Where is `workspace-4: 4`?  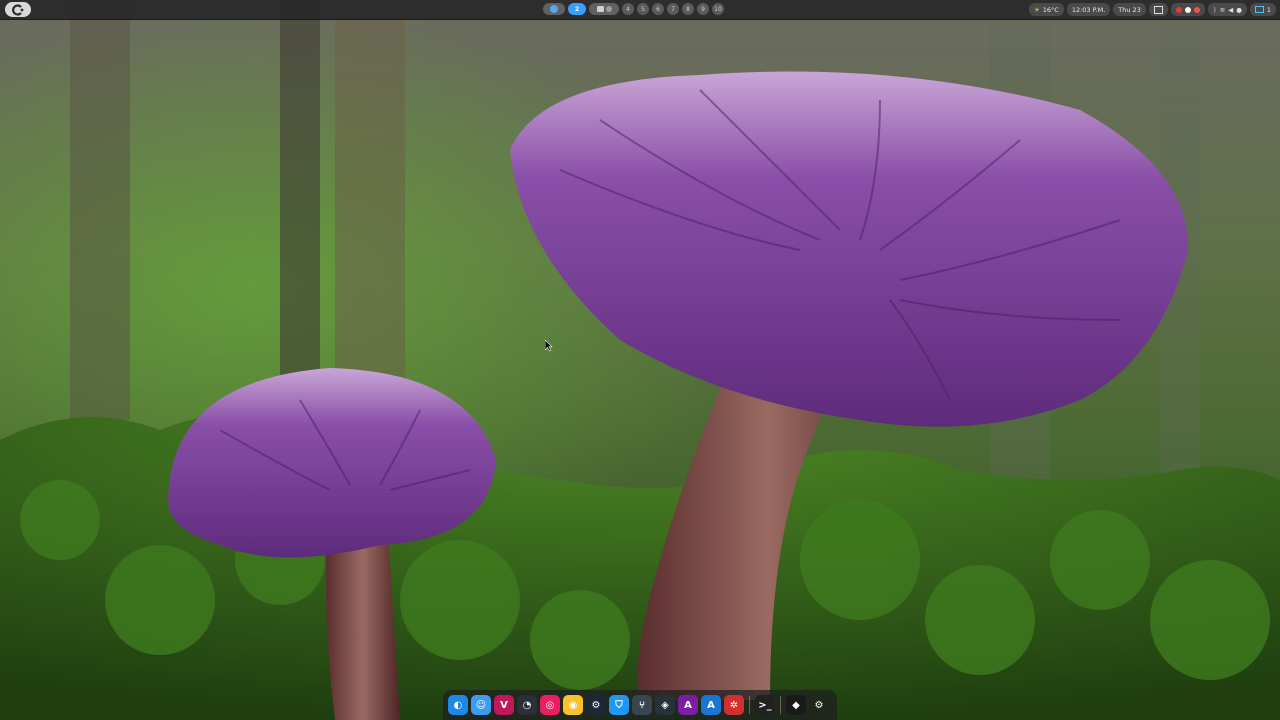
workspace-4: 4 is located at coordinates (628, 9).